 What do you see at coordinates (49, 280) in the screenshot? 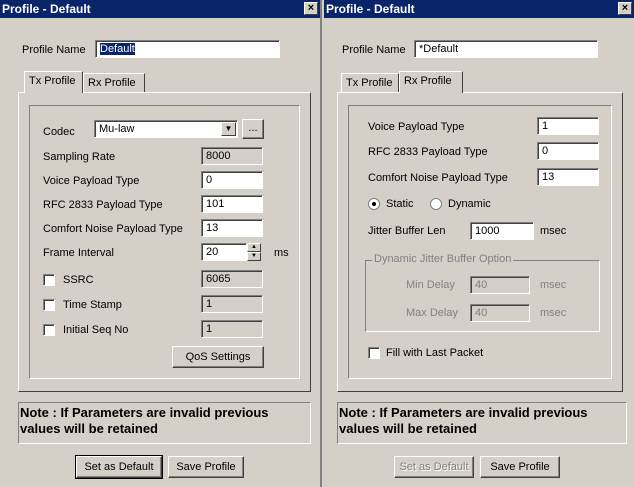
I see `ssrc-checkbox` at bounding box center [49, 280].